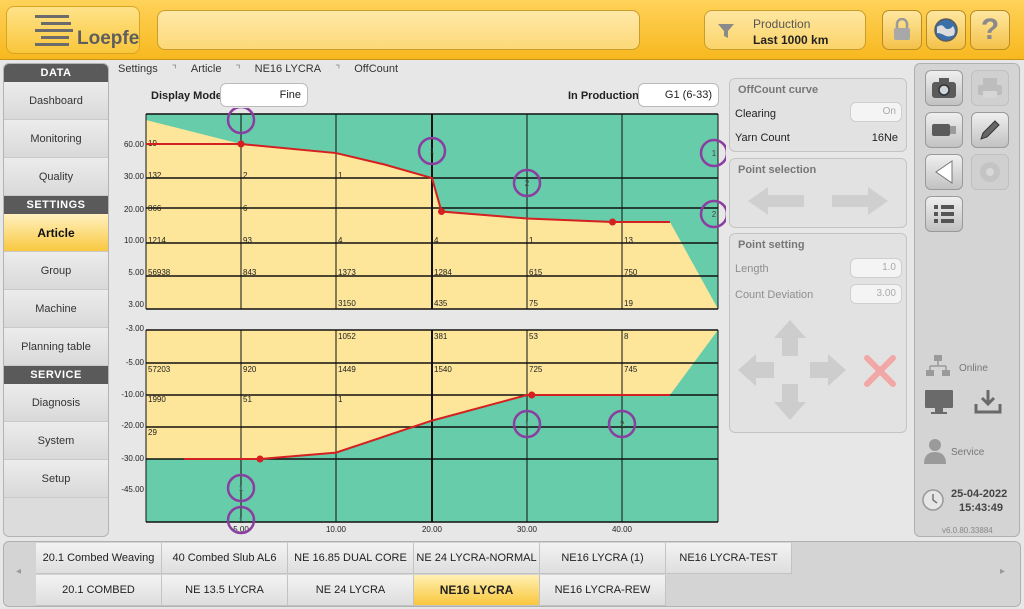 The height and width of the screenshot is (609, 1024). I want to click on cell-count: 93, so click(247, 240).